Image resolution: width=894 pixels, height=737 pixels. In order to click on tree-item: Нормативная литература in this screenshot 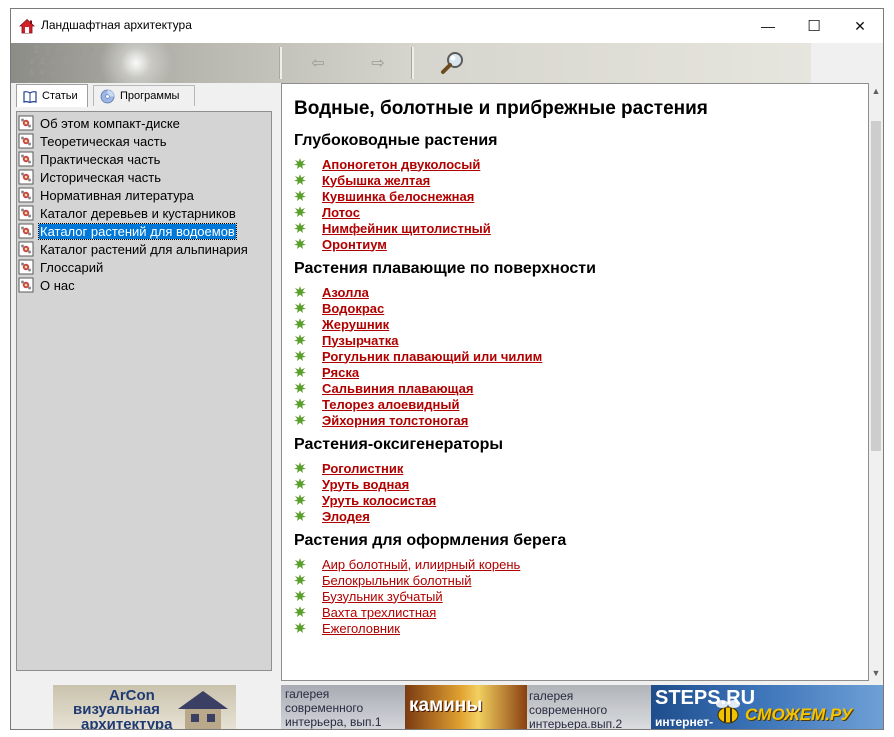, I will do `click(144, 195)`.